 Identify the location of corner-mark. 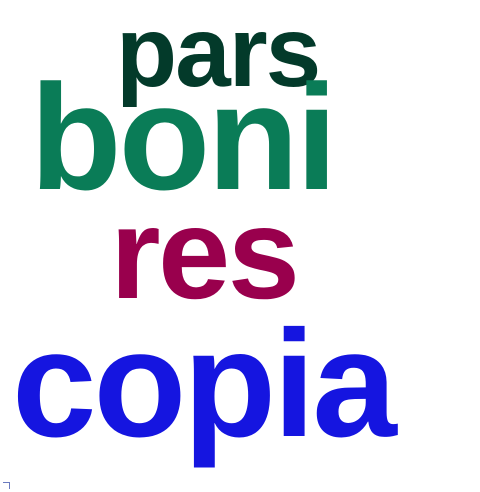
(6, 485).